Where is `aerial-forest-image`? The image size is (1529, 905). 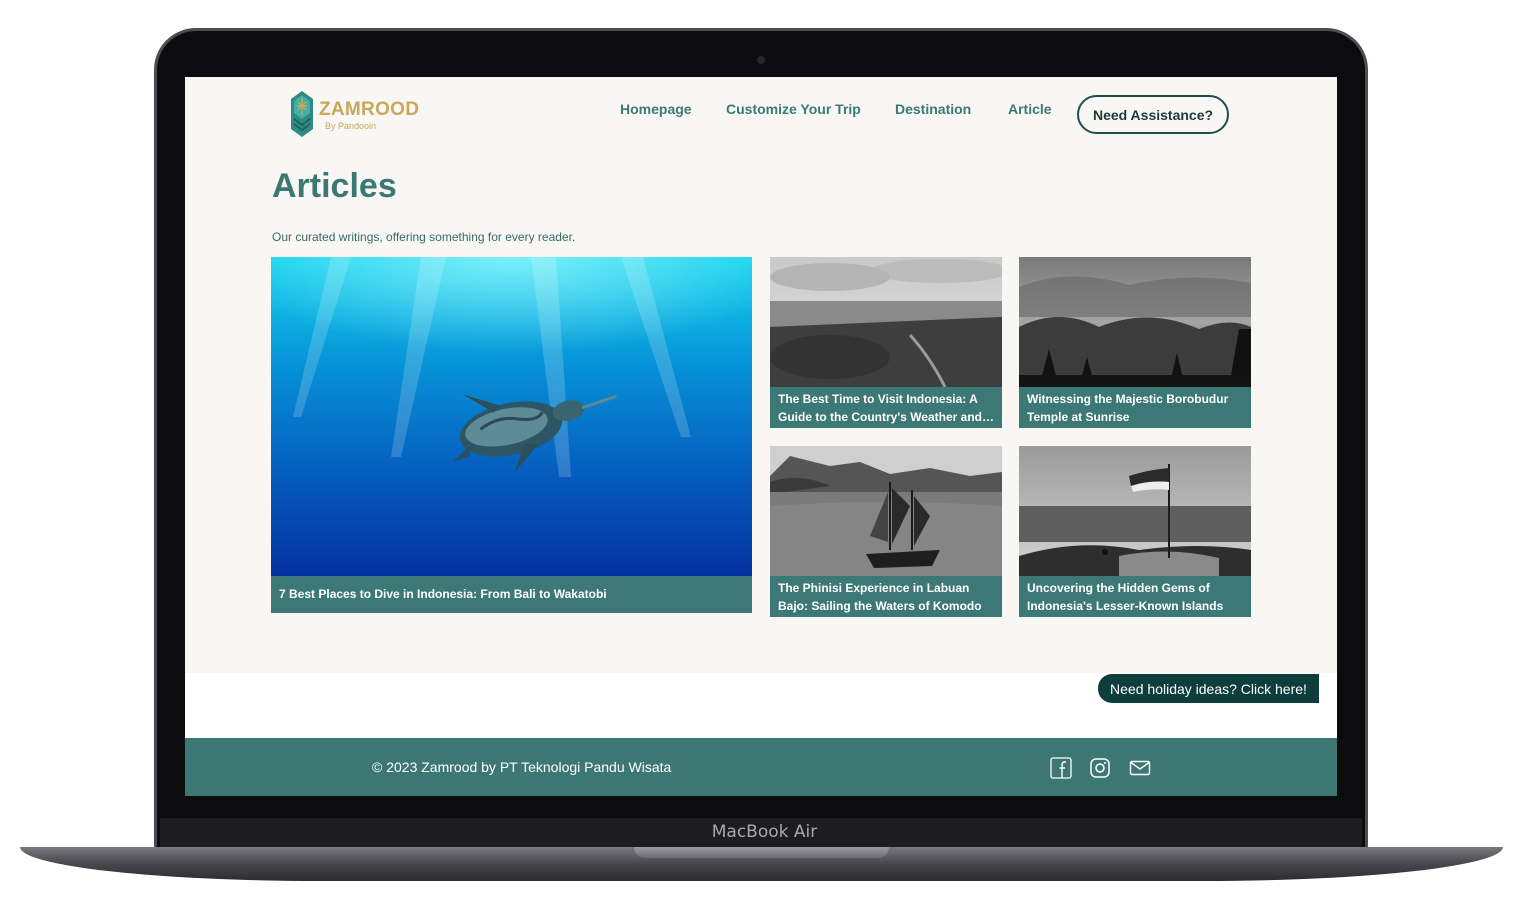 aerial-forest-image is located at coordinates (886, 322).